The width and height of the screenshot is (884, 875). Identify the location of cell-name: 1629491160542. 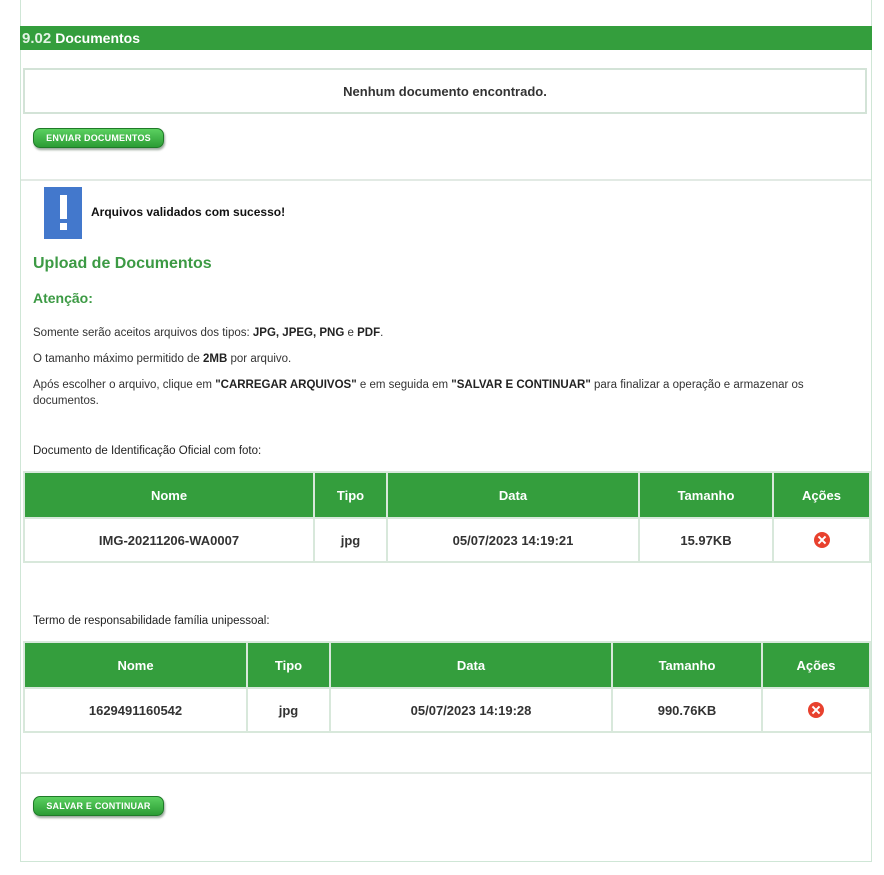
(135, 710).